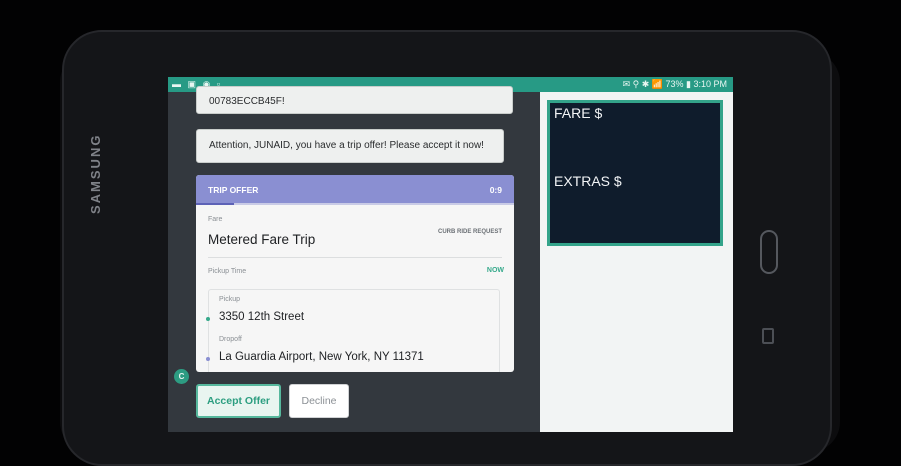  Describe the element at coordinates (355, 204) in the screenshot. I see `offer-progress-bar` at that location.